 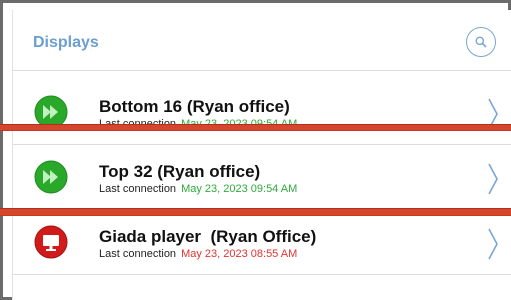 I want to click on page-title: Displays, so click(x=66, y=42).